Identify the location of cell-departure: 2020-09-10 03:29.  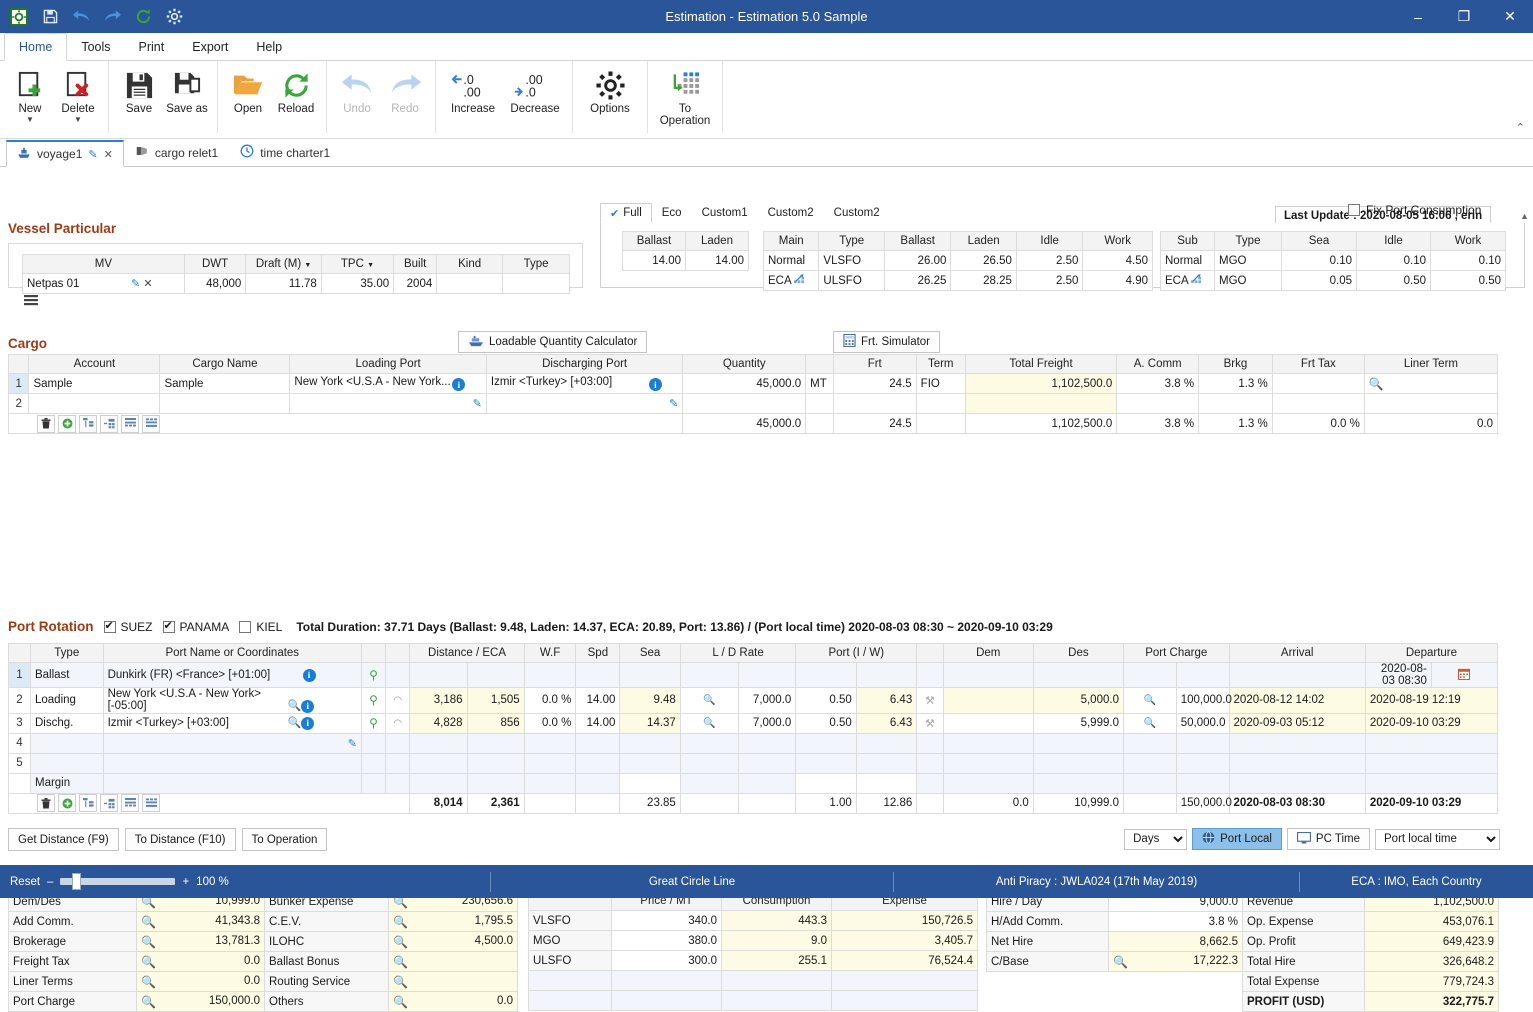
(1431, 723).